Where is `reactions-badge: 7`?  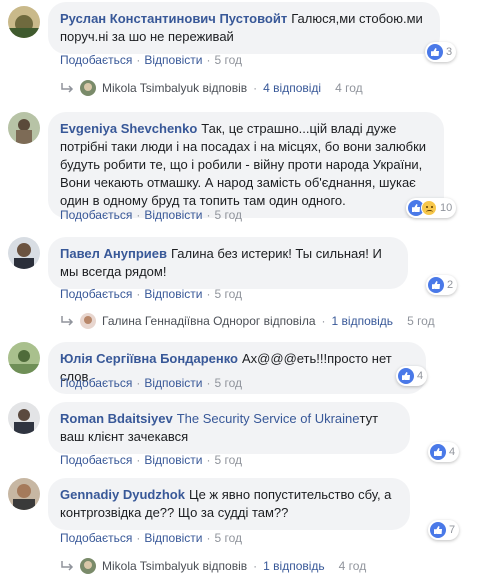
reactions-badge: 7 is located at coordinates (444, 530).